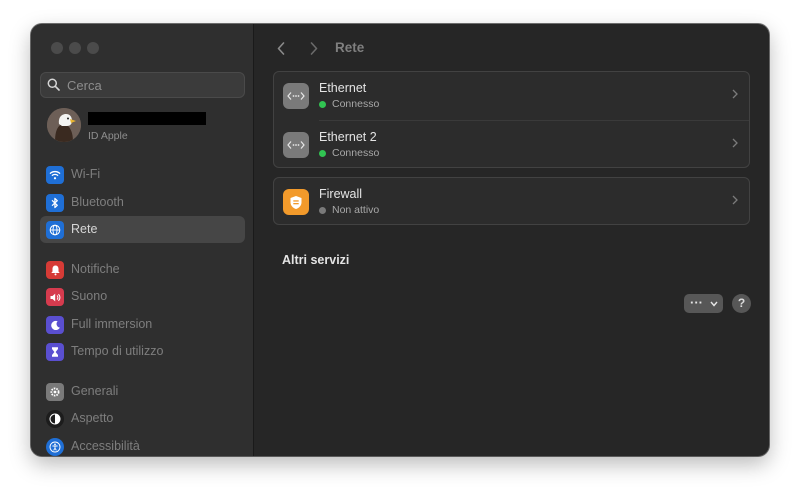 Image resolution: width=800 pixels, height=494 pixels. I want to click on wifi-icon, so click(55, 175).